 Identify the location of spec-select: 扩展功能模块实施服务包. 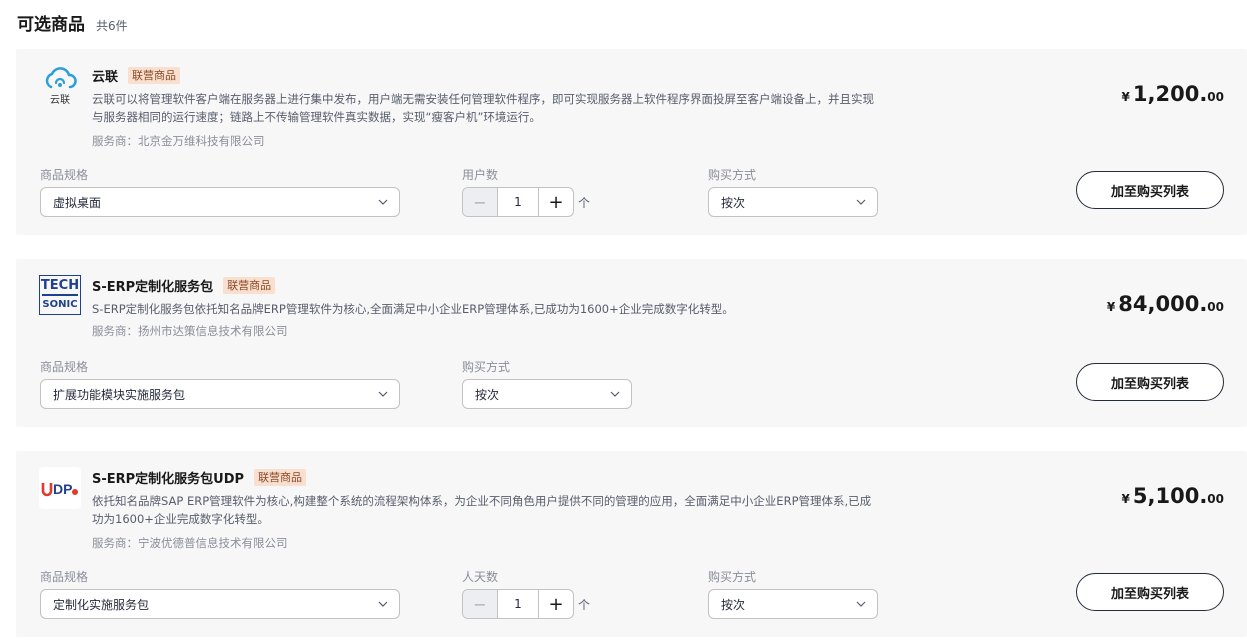
(220, 394).